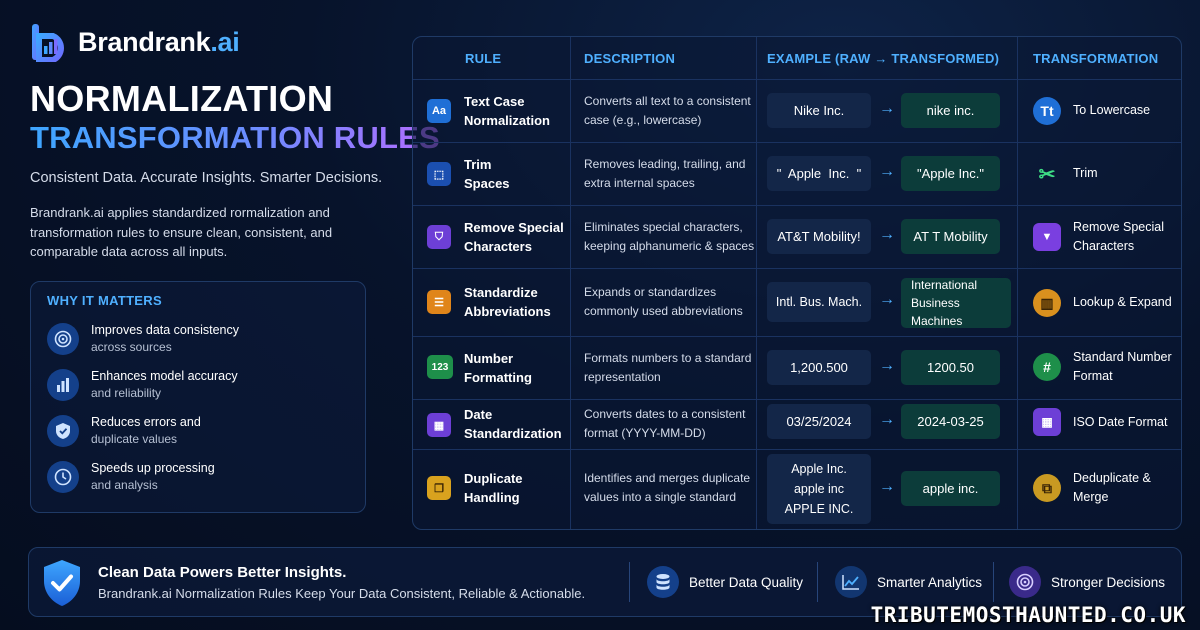 This screenshot has height=630, width=1200. Describe the element at coordinates (819, 367) in the screenshot. I see `raw-value: 1,200.500` at that location.